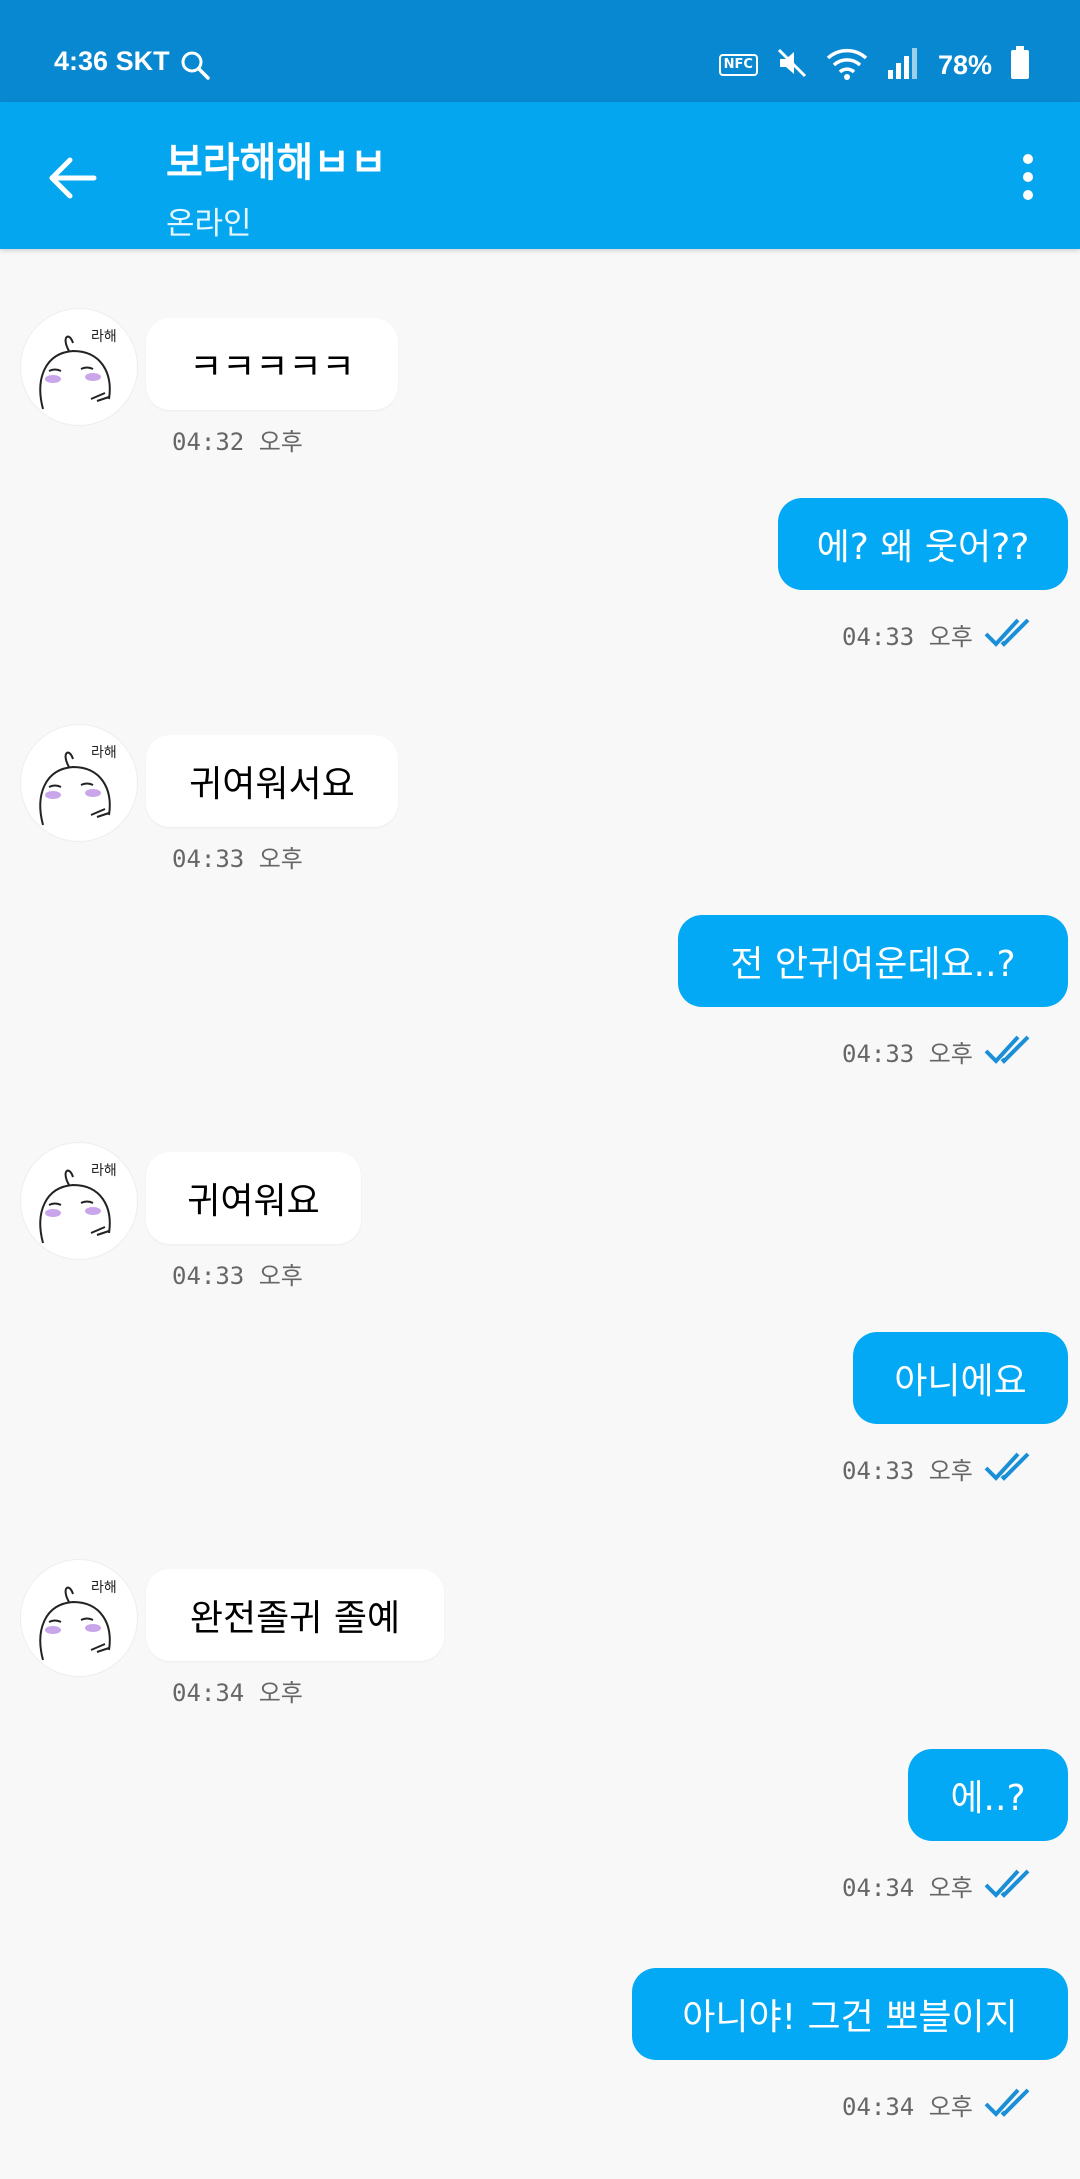  Describe the element at coordinates (112, 61) in the screenshot. I see `status-time: 4:36 SKT` at that location.